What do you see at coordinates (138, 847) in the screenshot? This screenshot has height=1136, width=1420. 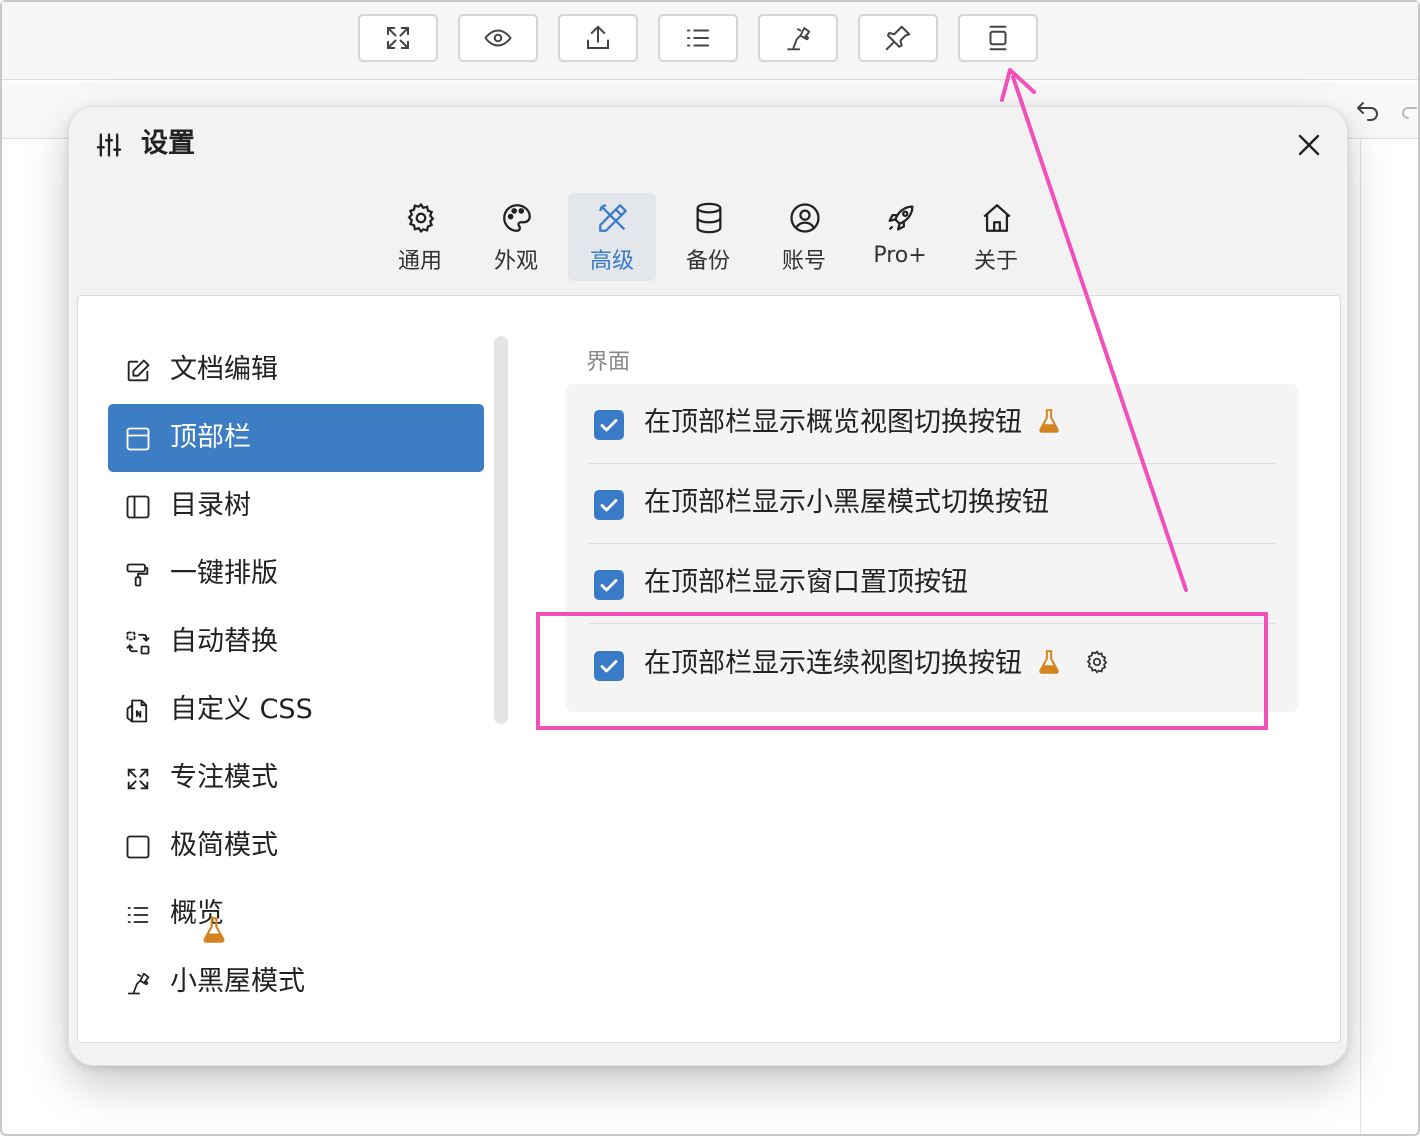 I see `square-icon` at bounding box center [138, 847].